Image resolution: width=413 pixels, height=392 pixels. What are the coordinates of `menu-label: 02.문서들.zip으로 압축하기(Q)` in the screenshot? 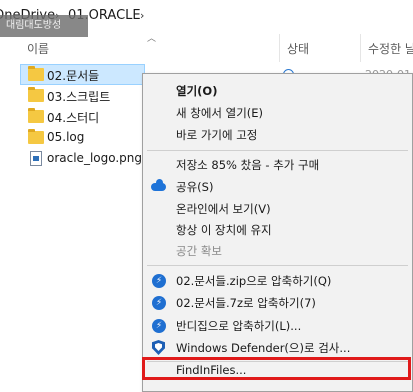 It's located at (254, 281).